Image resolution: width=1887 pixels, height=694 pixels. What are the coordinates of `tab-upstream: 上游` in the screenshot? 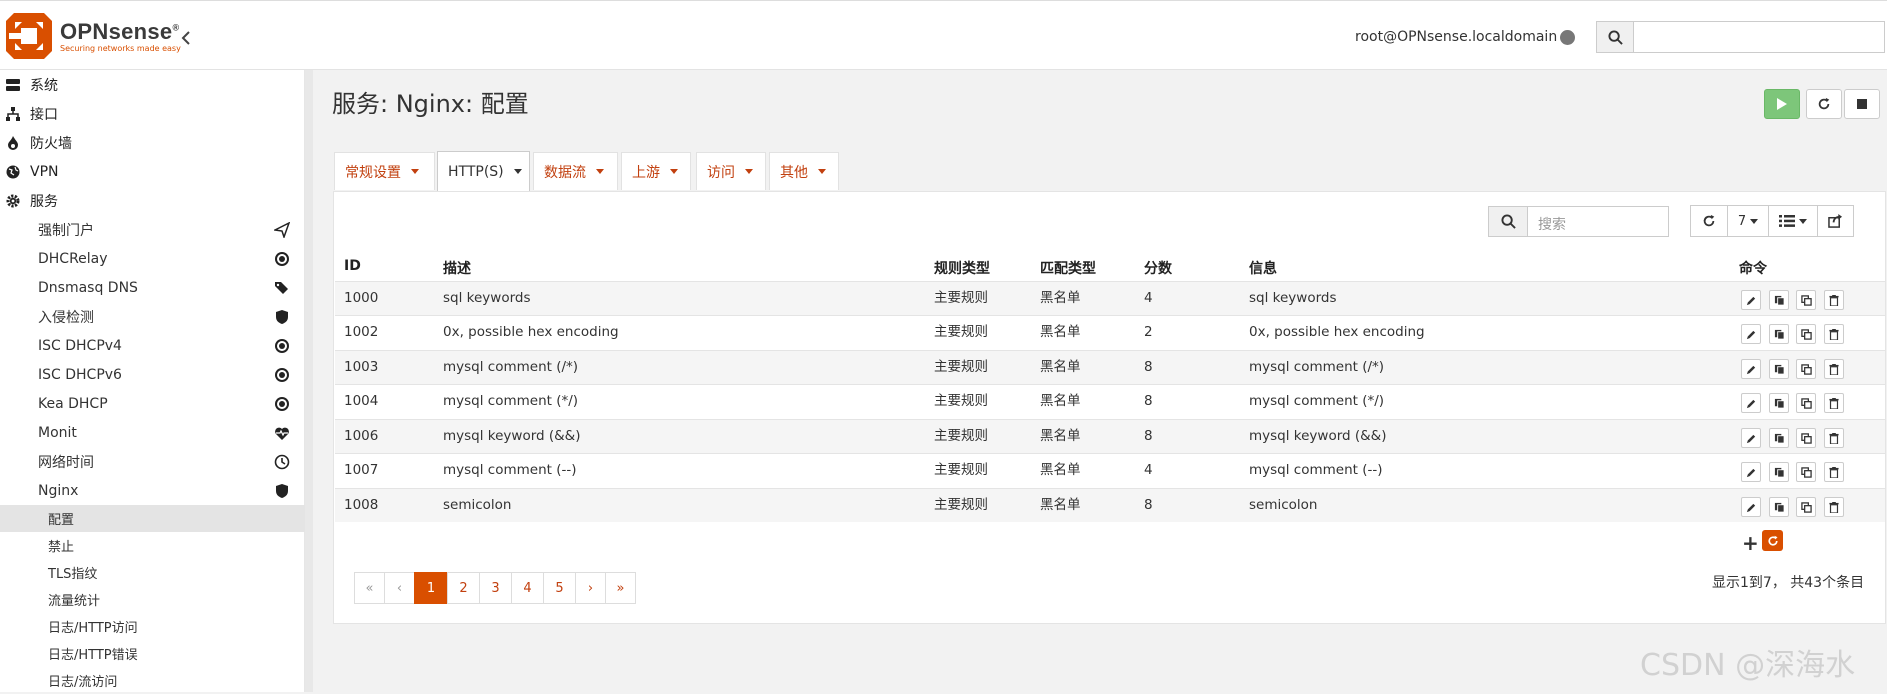 It's located at (656, 171).